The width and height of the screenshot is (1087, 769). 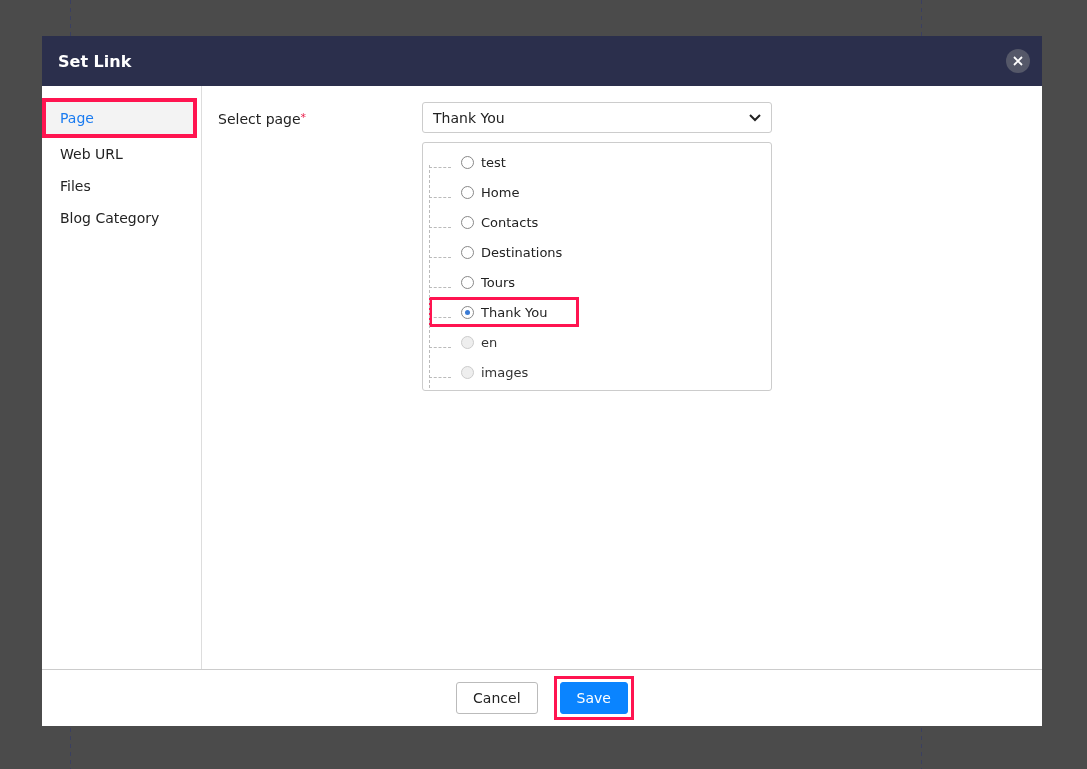 What do you see at coordinates (121, 186) in the screenshot?
I see `sidebar-tab: Files` at bounding box center [121, 186].